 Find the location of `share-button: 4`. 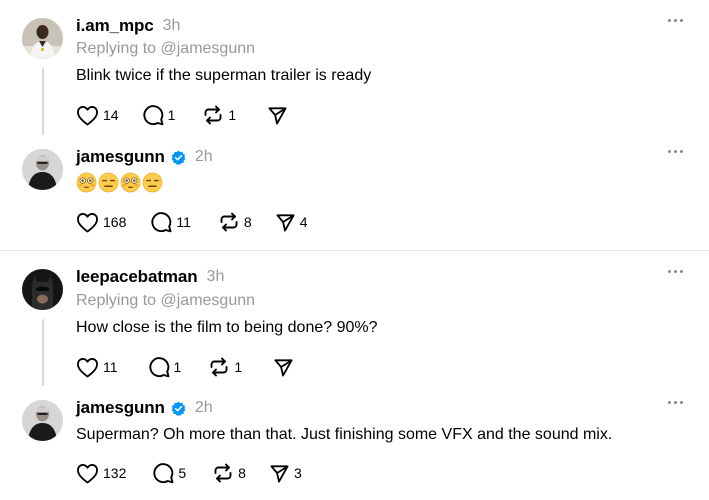

share-button: 4 is located at coordinates (291, 222).